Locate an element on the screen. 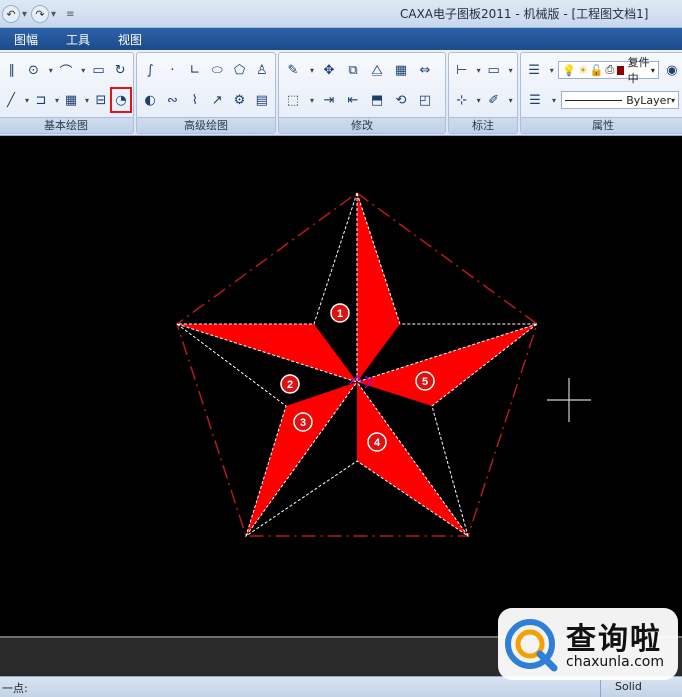 The image size is (682, 697). linetype-sample-line is located at coordinates (594, 100).